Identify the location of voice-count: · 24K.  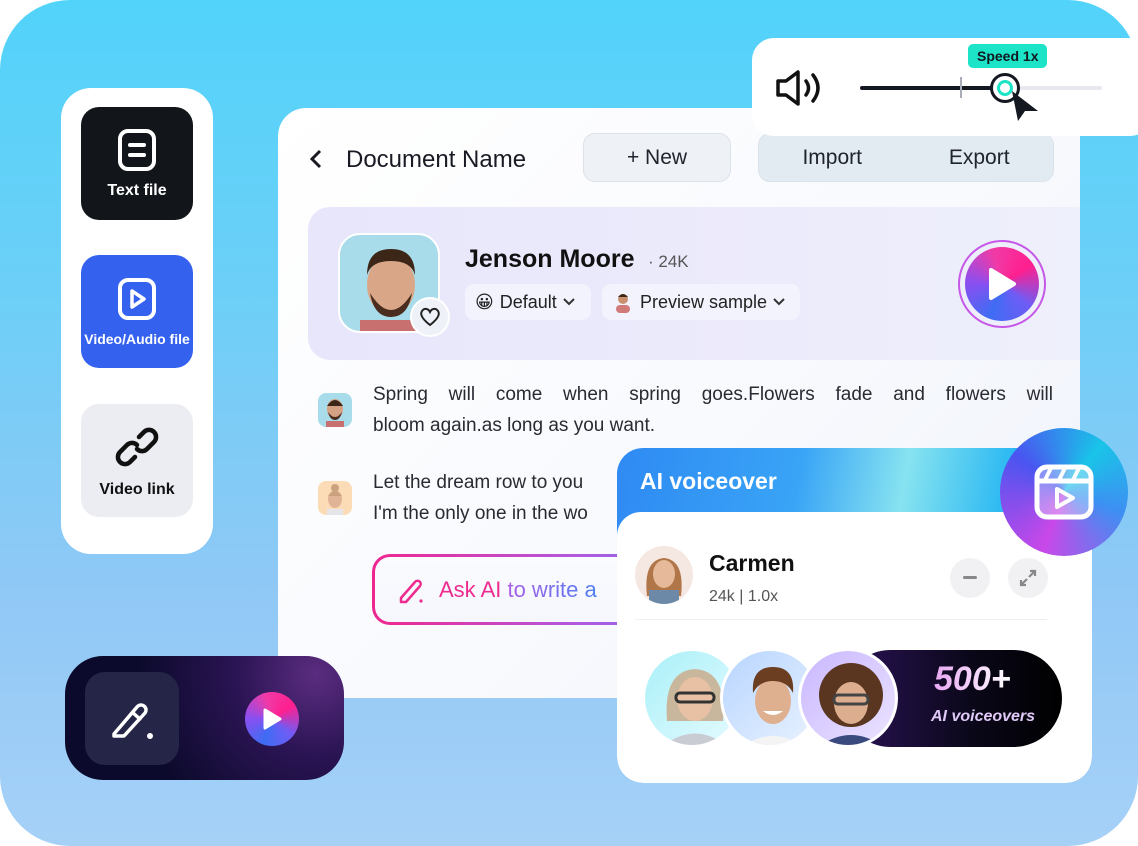
(668, 261).